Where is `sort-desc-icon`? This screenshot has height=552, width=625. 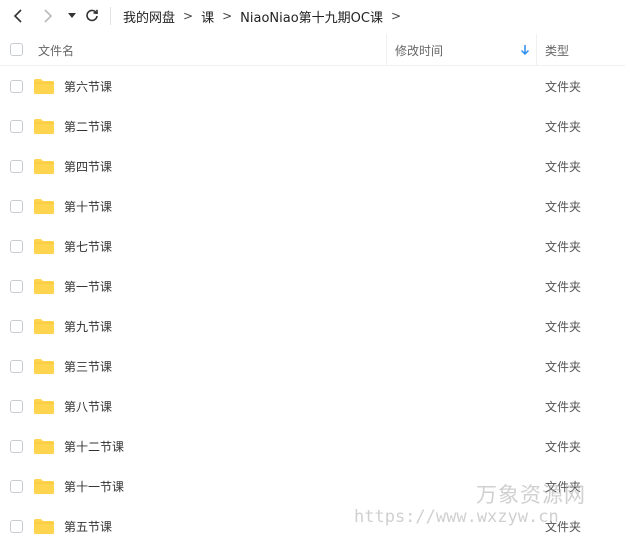 sort-desc-icon is located at coordinates (525, 50).